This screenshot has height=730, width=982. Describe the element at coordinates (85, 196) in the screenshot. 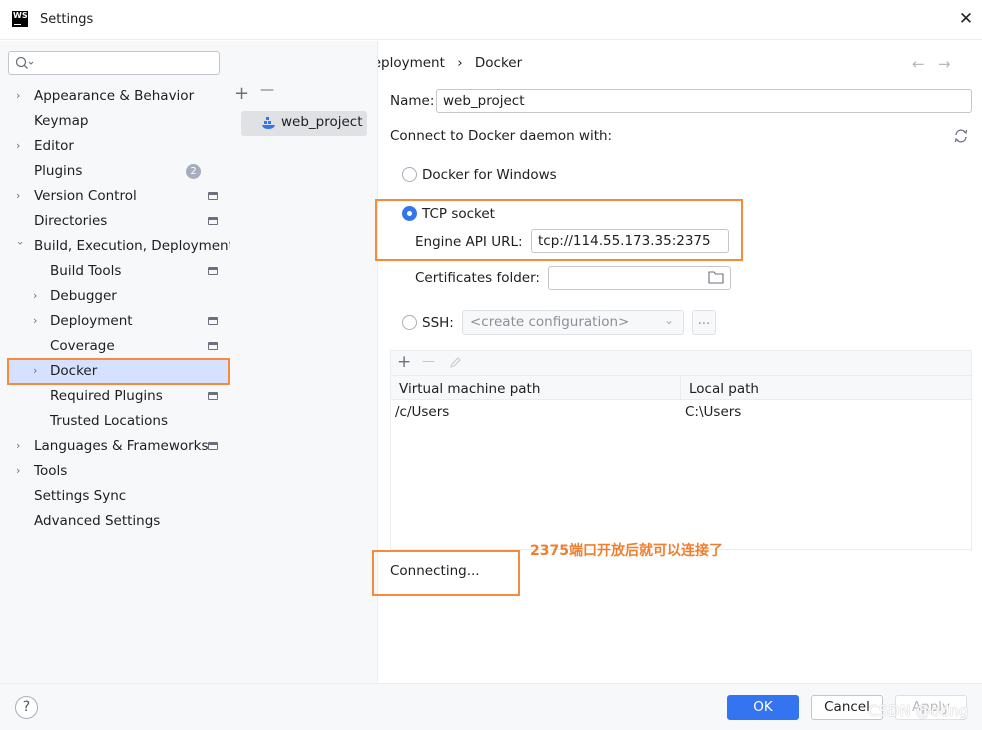

I see `sidebar-item-version-control: Version Control` at that location.